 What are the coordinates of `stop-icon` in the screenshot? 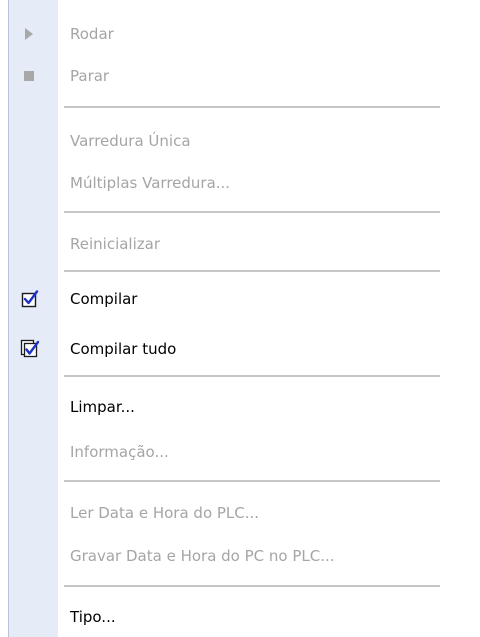 It's located at (33, 76).